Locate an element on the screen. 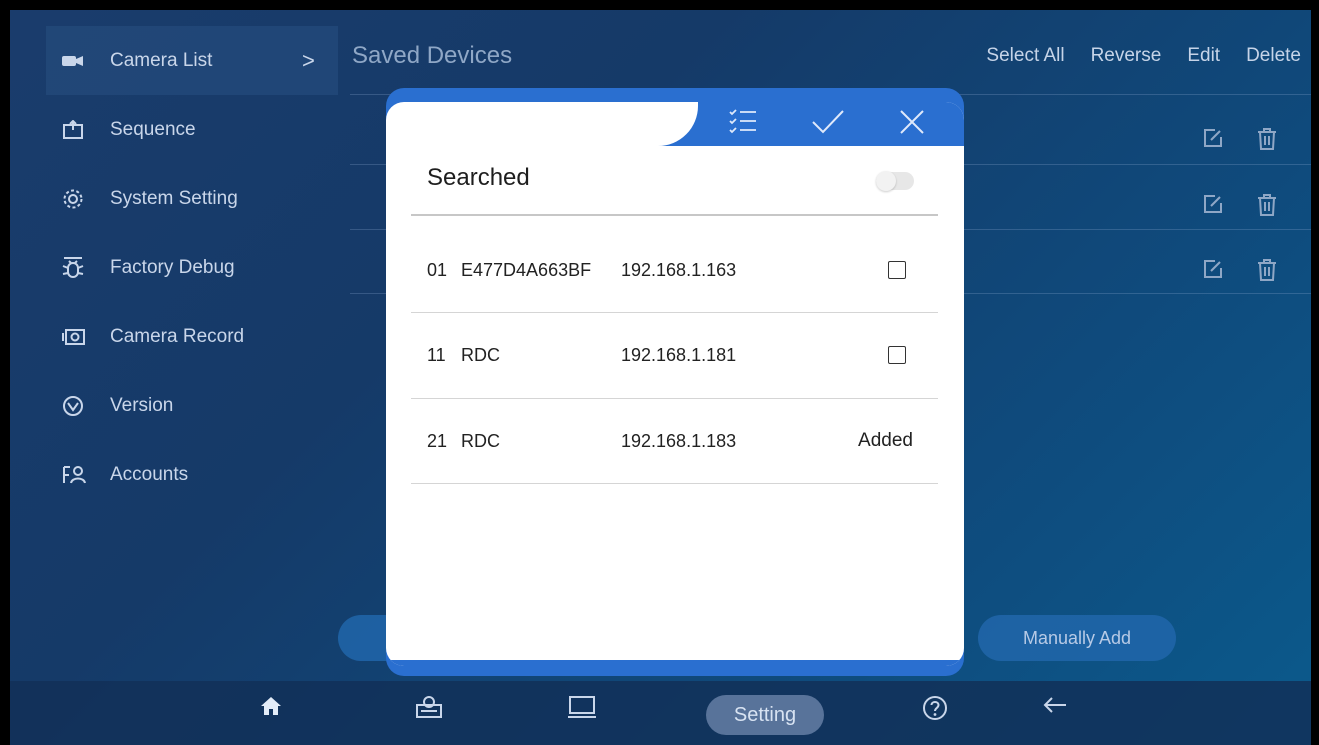 This screenshot has height=745, width=1319. monitor-icon is located at coordinates (582, 707).